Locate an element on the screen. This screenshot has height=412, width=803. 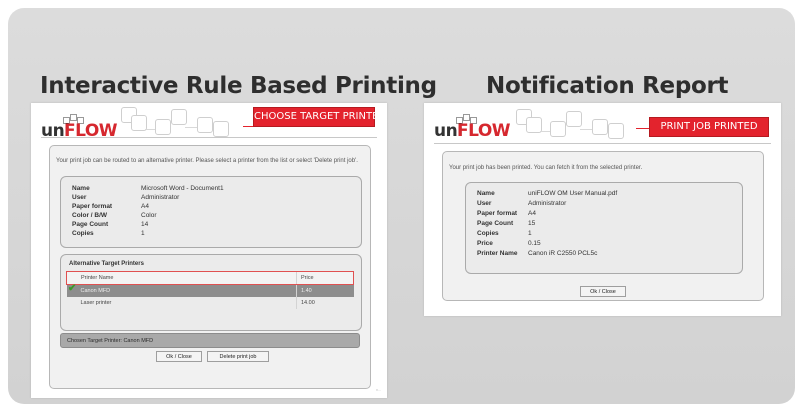
col-printer-name: Printer Name is located at coordinates (181, 278).